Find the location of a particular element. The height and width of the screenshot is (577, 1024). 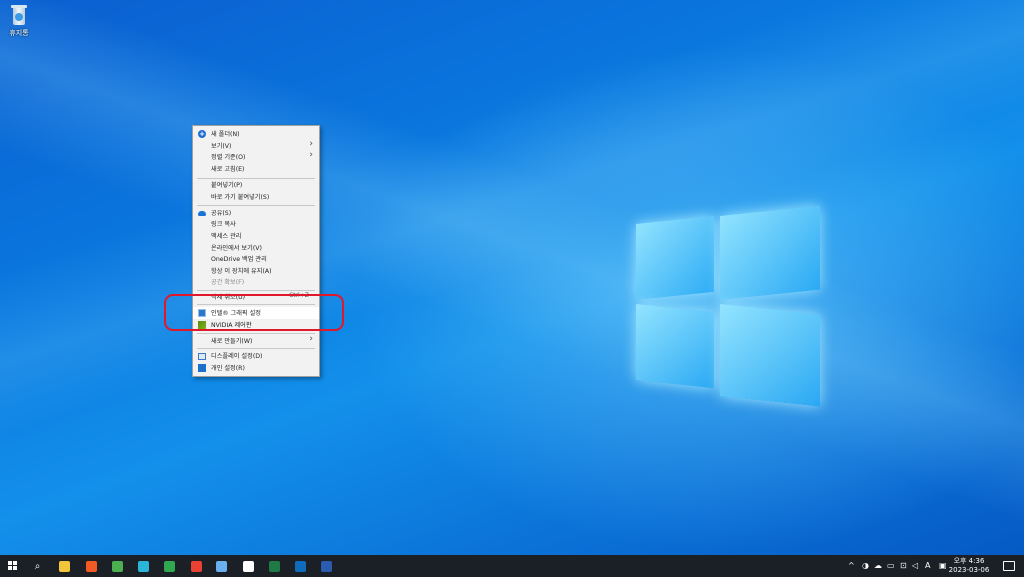

circle-app-icon is located at coordinates (196, 566).